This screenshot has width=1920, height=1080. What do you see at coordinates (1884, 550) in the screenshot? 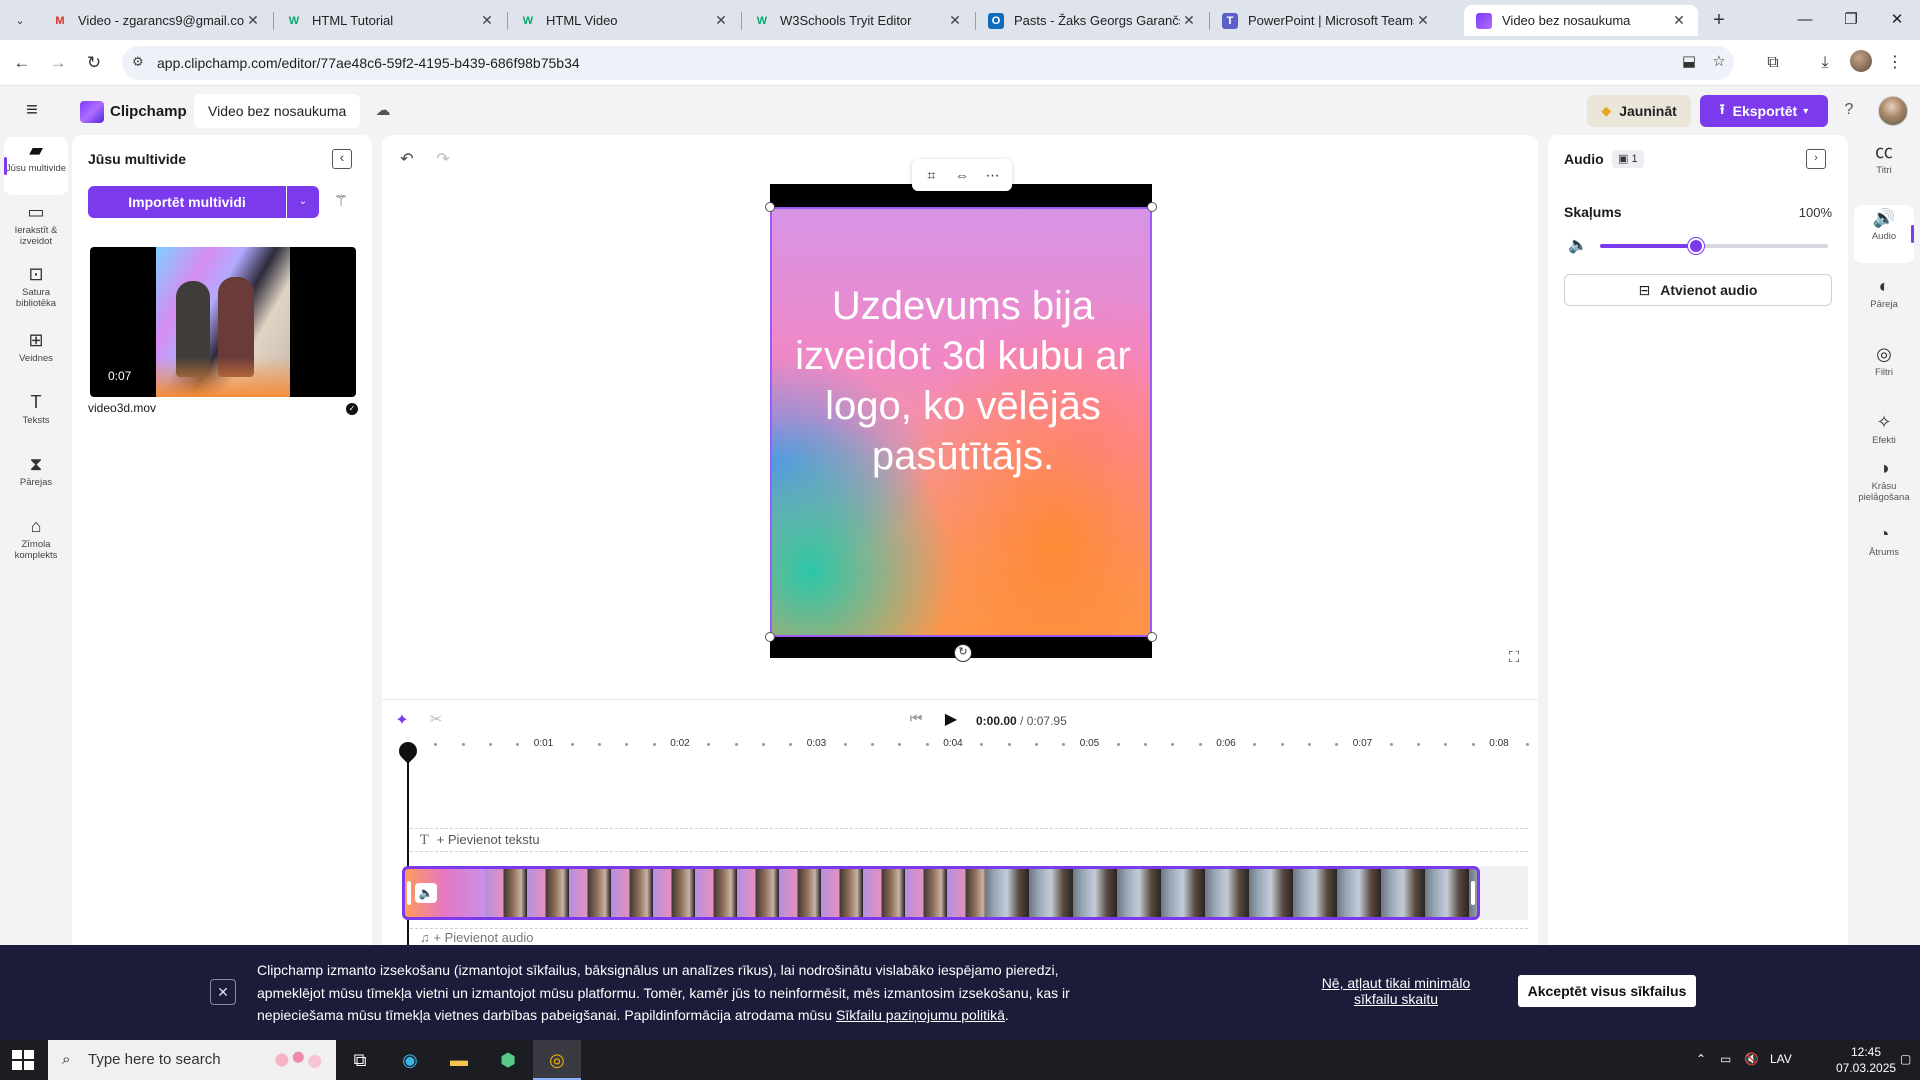
I see `rail-item-speed: ◔ Ātrums` at bounding box center [1884, 550].